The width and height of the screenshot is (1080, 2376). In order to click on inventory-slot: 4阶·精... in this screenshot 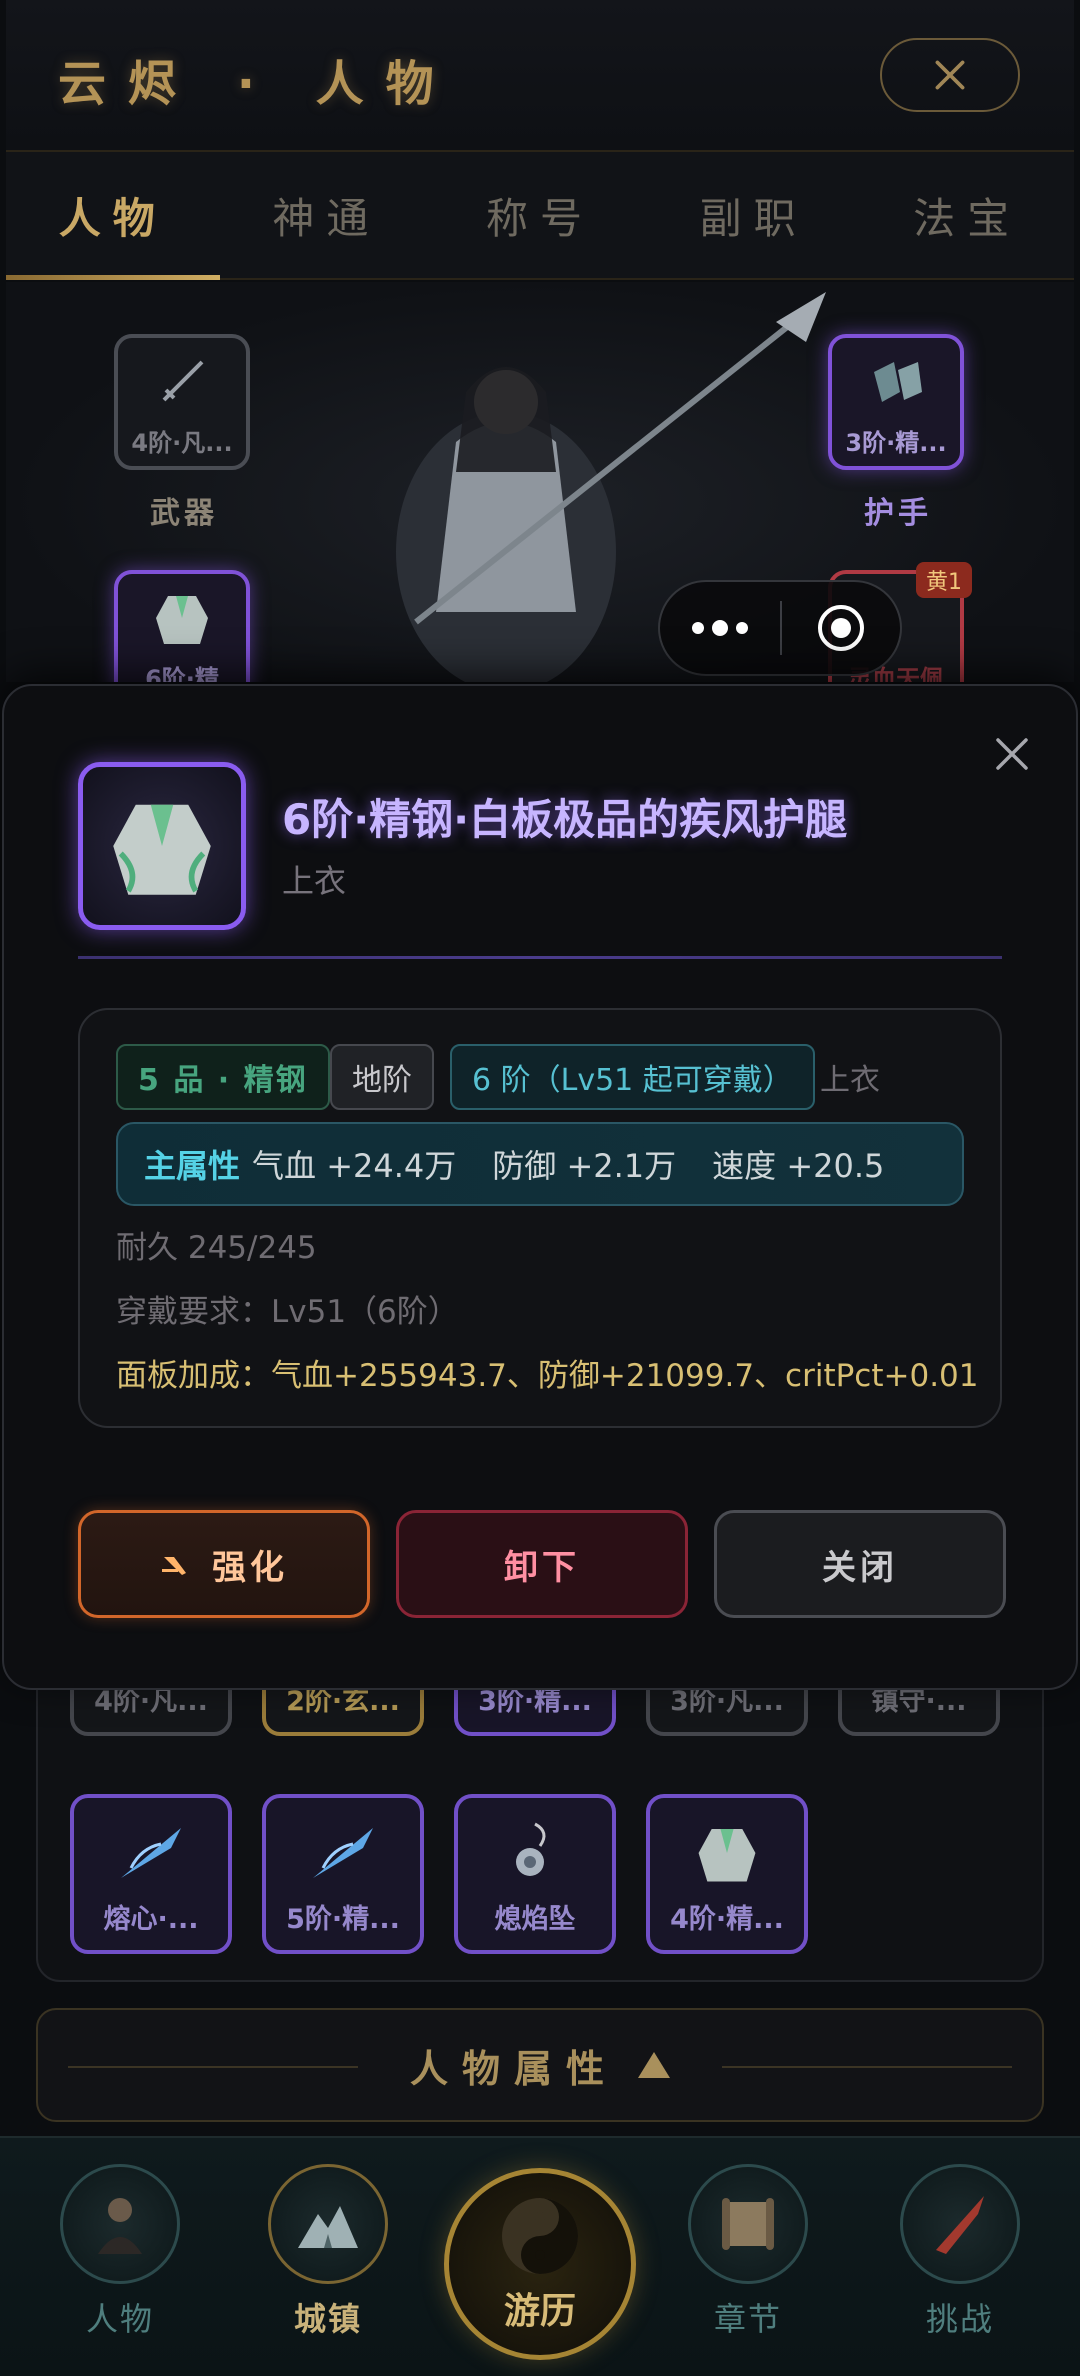, I will do `click(727, 1874)`.